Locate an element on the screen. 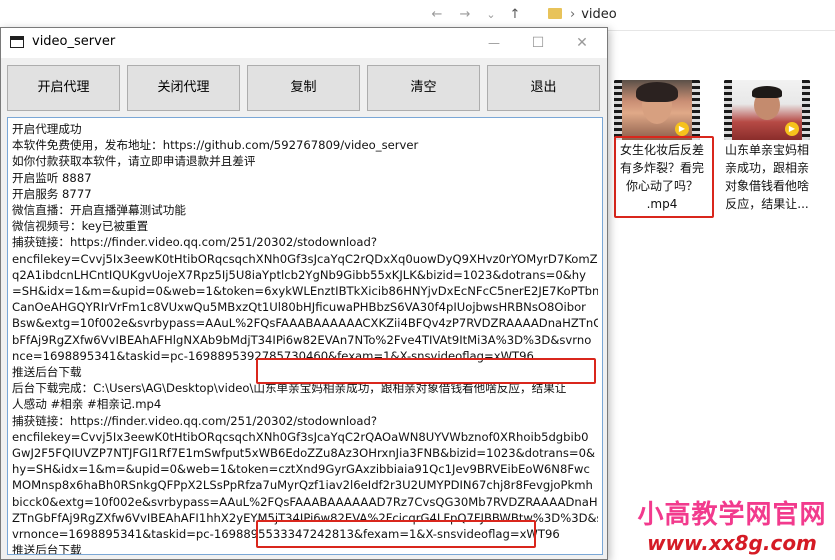 The height and width of the screenshot is (560, 835). back-arrow-icon: ← is located at coordinates (437, 15).